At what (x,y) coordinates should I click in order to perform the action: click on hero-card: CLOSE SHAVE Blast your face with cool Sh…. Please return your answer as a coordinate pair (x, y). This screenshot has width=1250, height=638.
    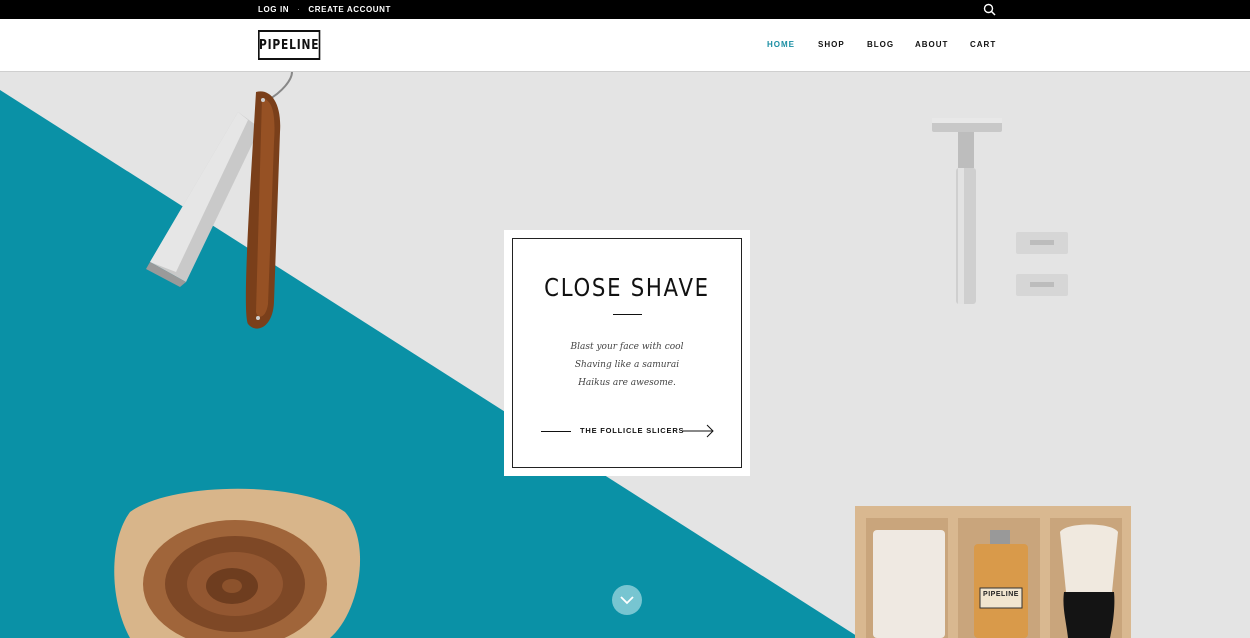
    Looking at the image, I should click on (627, 353).